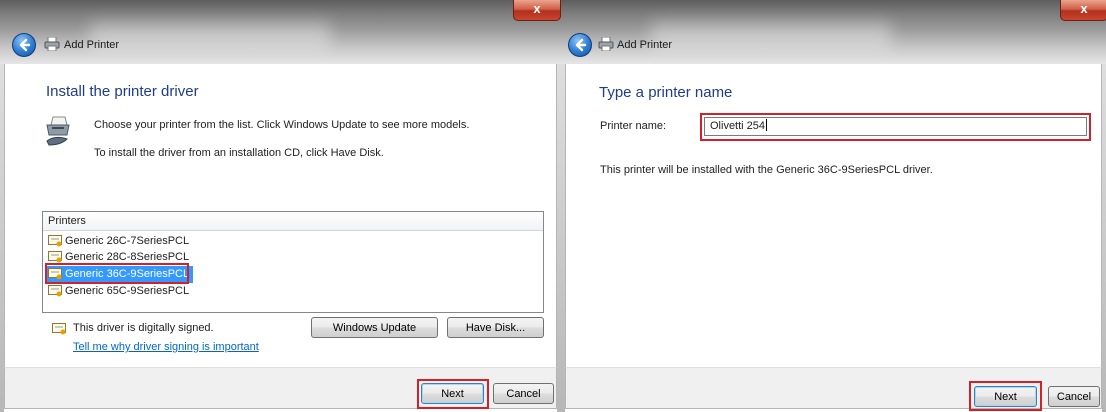  What do you see at coordinates (120, 257) in the screenshot?
I see `list-item: Generic 28C-8SeriesPCL` at bounding box center [120, 257].